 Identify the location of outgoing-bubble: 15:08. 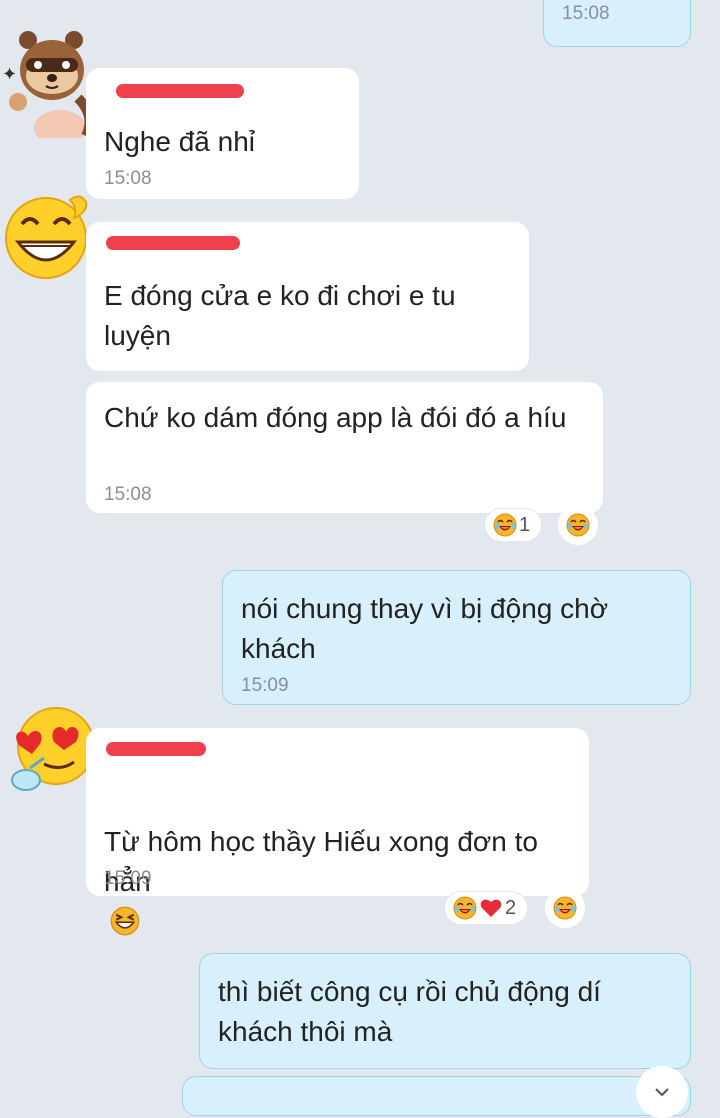
(617, 23).